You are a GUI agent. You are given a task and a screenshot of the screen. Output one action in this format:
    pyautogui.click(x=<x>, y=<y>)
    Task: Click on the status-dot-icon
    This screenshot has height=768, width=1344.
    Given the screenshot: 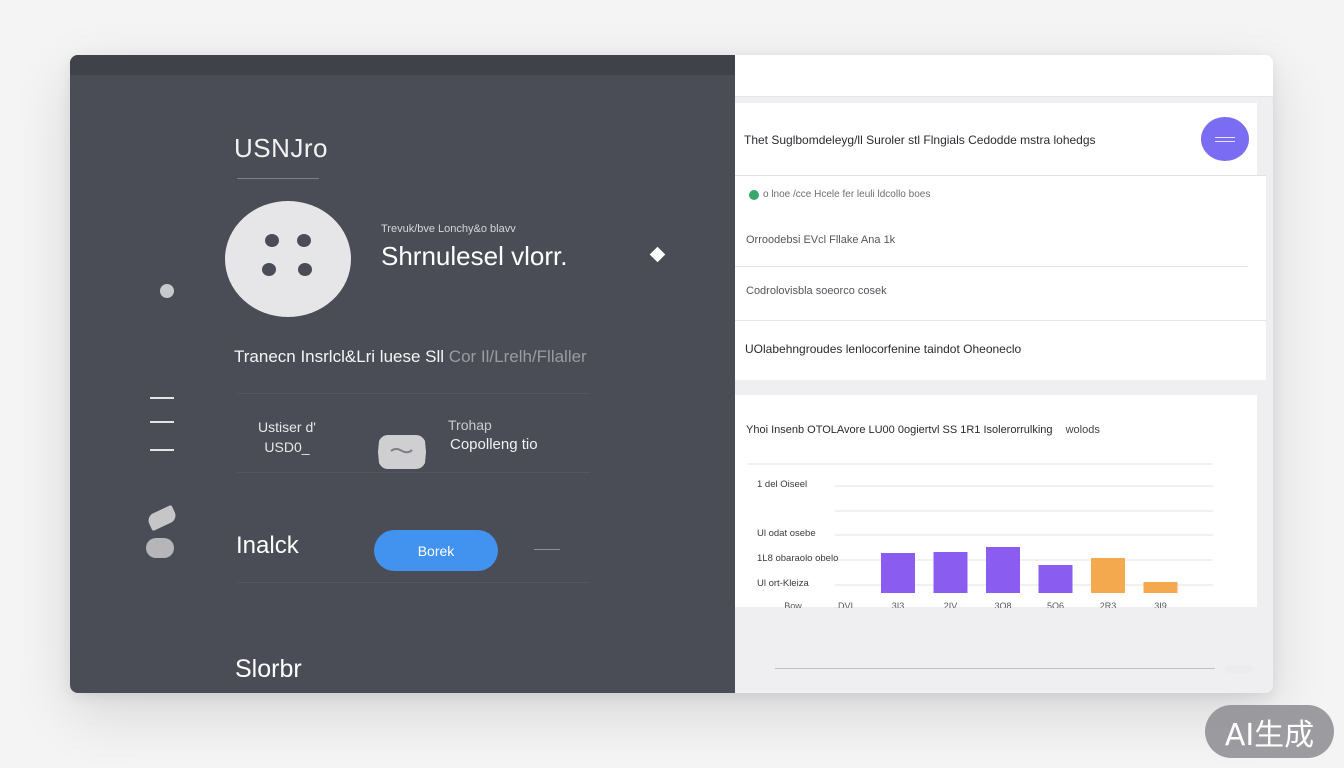 What is the action you would take?
    pyautogui.click(x=754, y=195)
    